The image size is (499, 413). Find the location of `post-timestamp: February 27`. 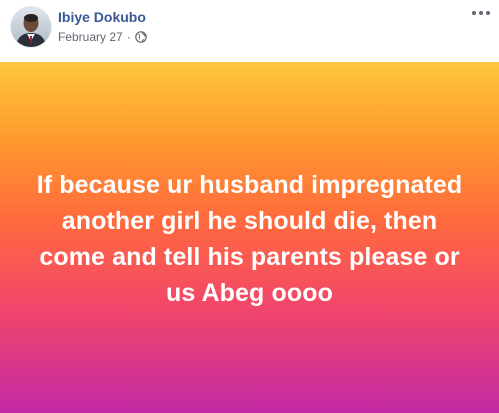

post-timestamp: February 27 is located at coordinates (90, 37).